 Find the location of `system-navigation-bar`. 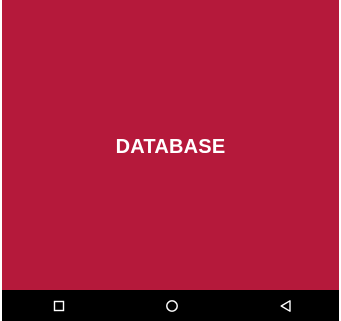

system-navigation-bar is located at coordinates (170, 305).